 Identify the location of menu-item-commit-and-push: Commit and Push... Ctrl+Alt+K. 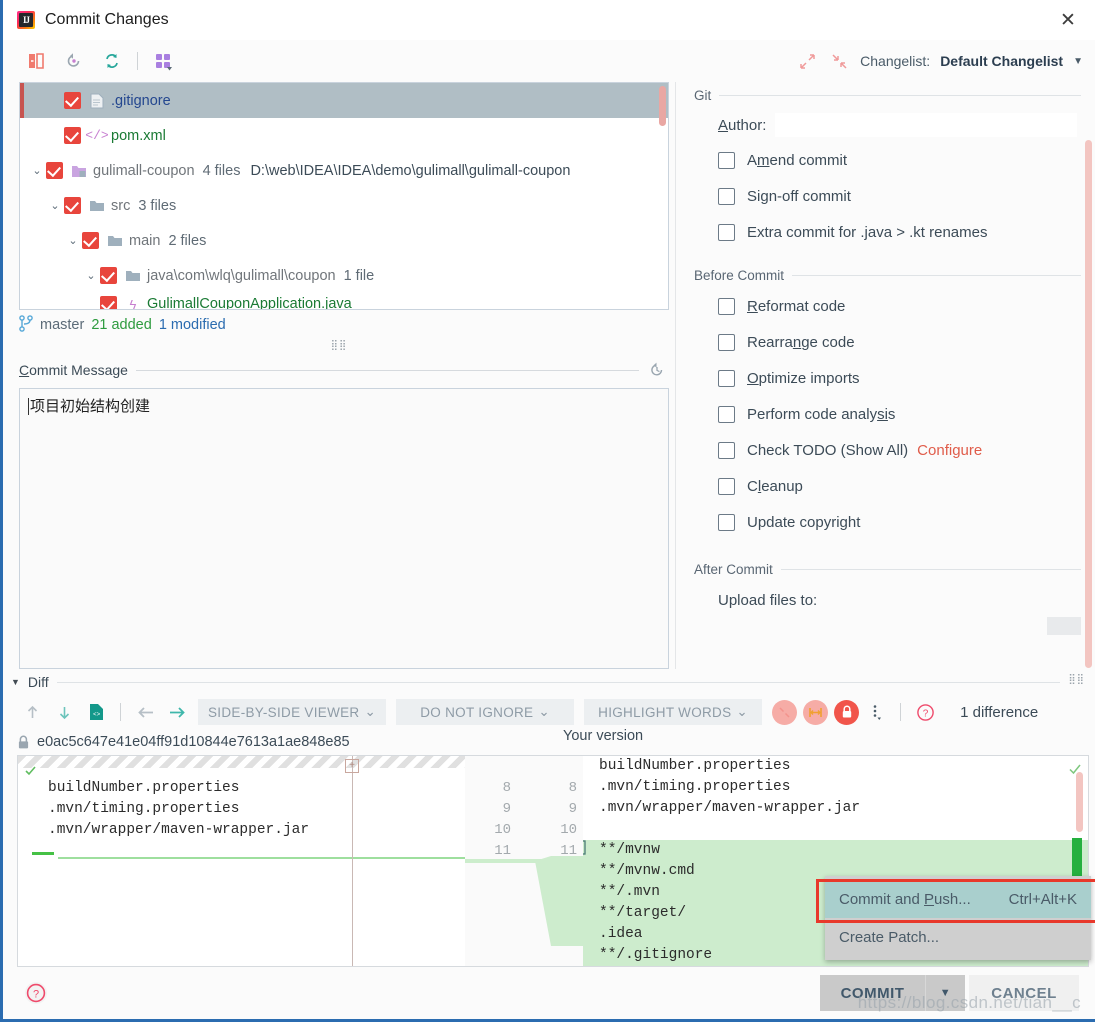
(958, 899).